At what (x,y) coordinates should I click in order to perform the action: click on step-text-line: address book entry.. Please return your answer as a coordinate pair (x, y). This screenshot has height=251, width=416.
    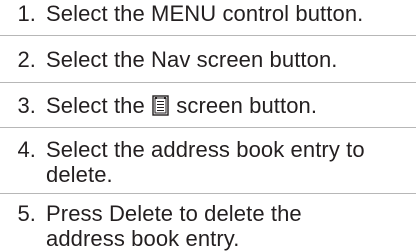
    Looking at the image, I should click on (143, 238).